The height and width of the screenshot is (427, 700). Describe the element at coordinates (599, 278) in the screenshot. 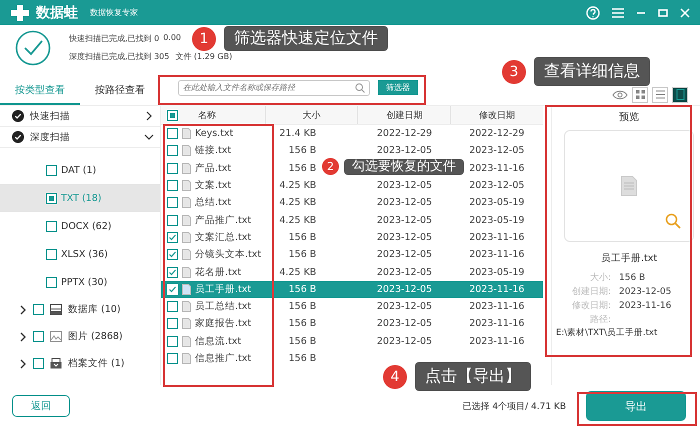

I see `field-label: 大小:` at that location.